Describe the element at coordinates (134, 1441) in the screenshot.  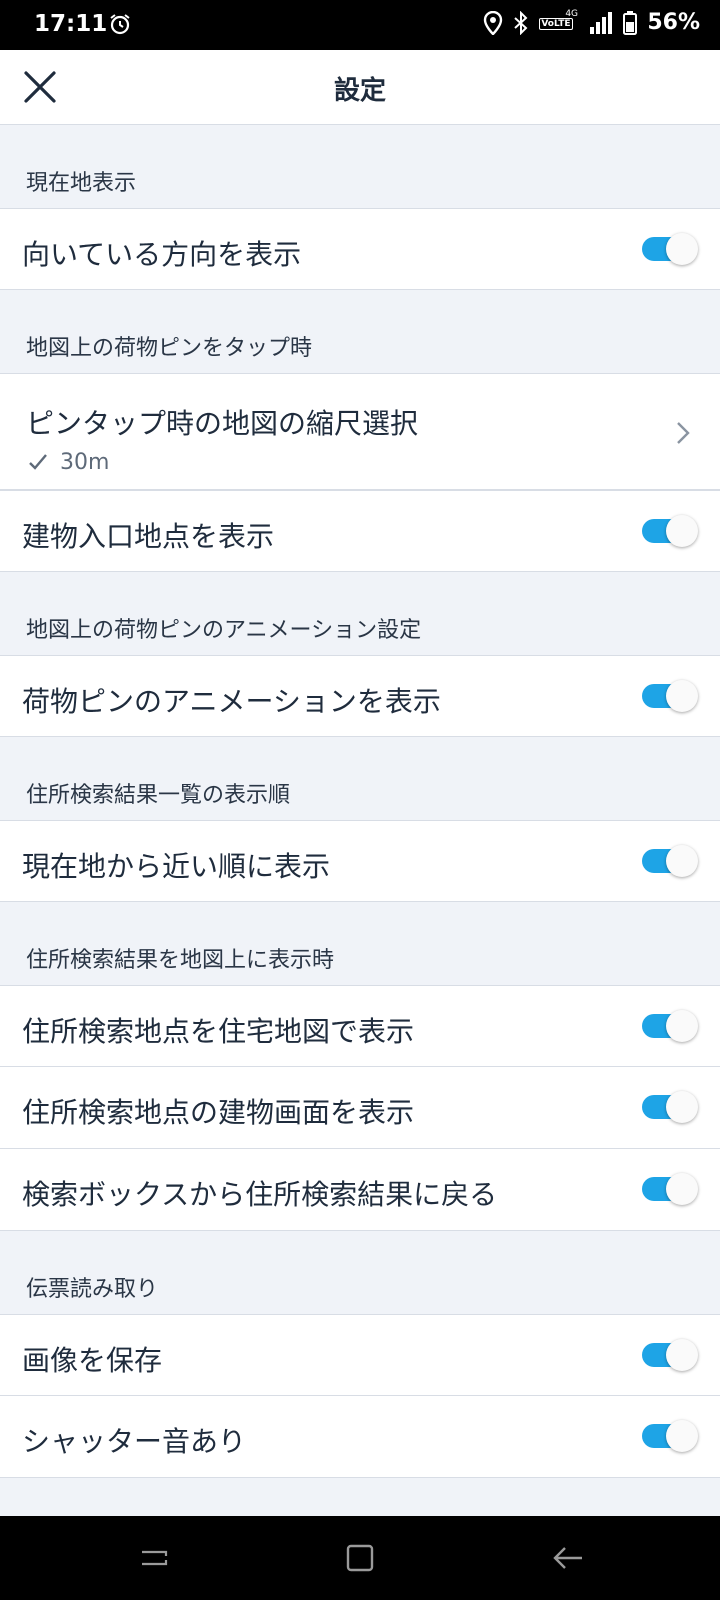
I see `setting-label: シャッター音あり` at that location.